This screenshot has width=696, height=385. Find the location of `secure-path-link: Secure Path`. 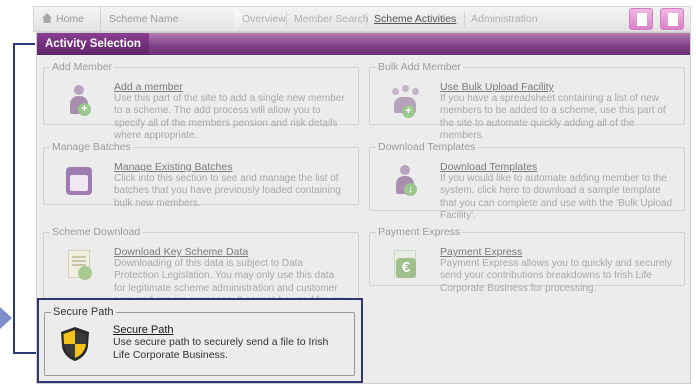

secure-path-link: Secure Path is located at coordinates (228, 330).